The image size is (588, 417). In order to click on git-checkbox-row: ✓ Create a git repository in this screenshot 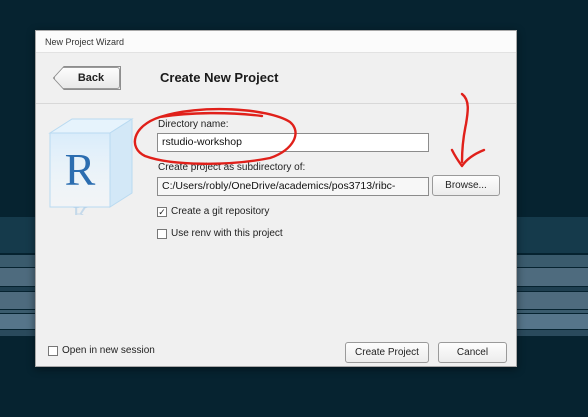, I will do `click(213, 211)`.